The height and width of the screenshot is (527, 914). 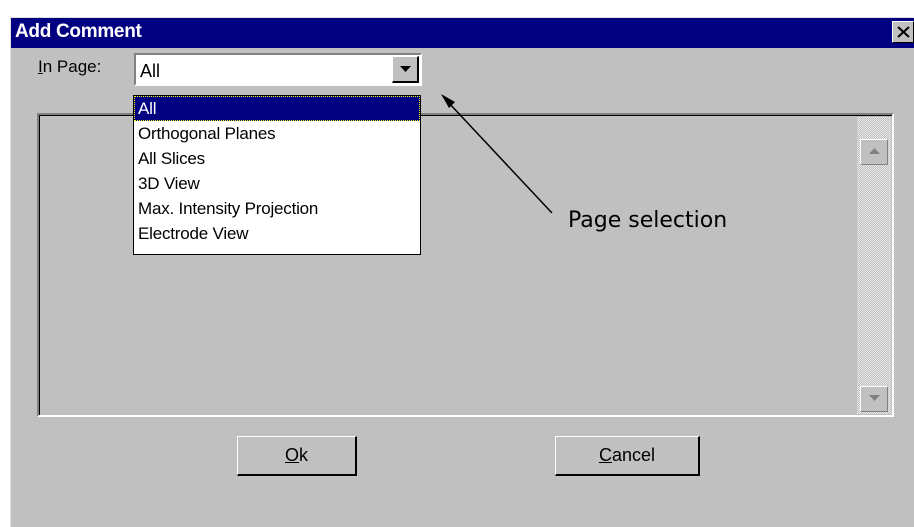 I want to click on annotation-arrow, so click(x=497, y=154).